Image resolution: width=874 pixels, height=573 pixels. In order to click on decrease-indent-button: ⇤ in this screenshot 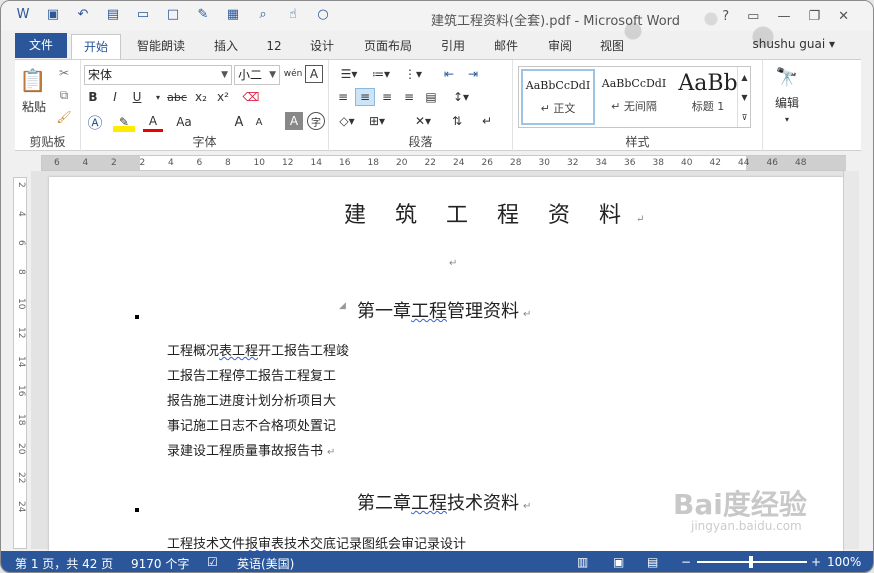, I will do `click(449, 74)`.